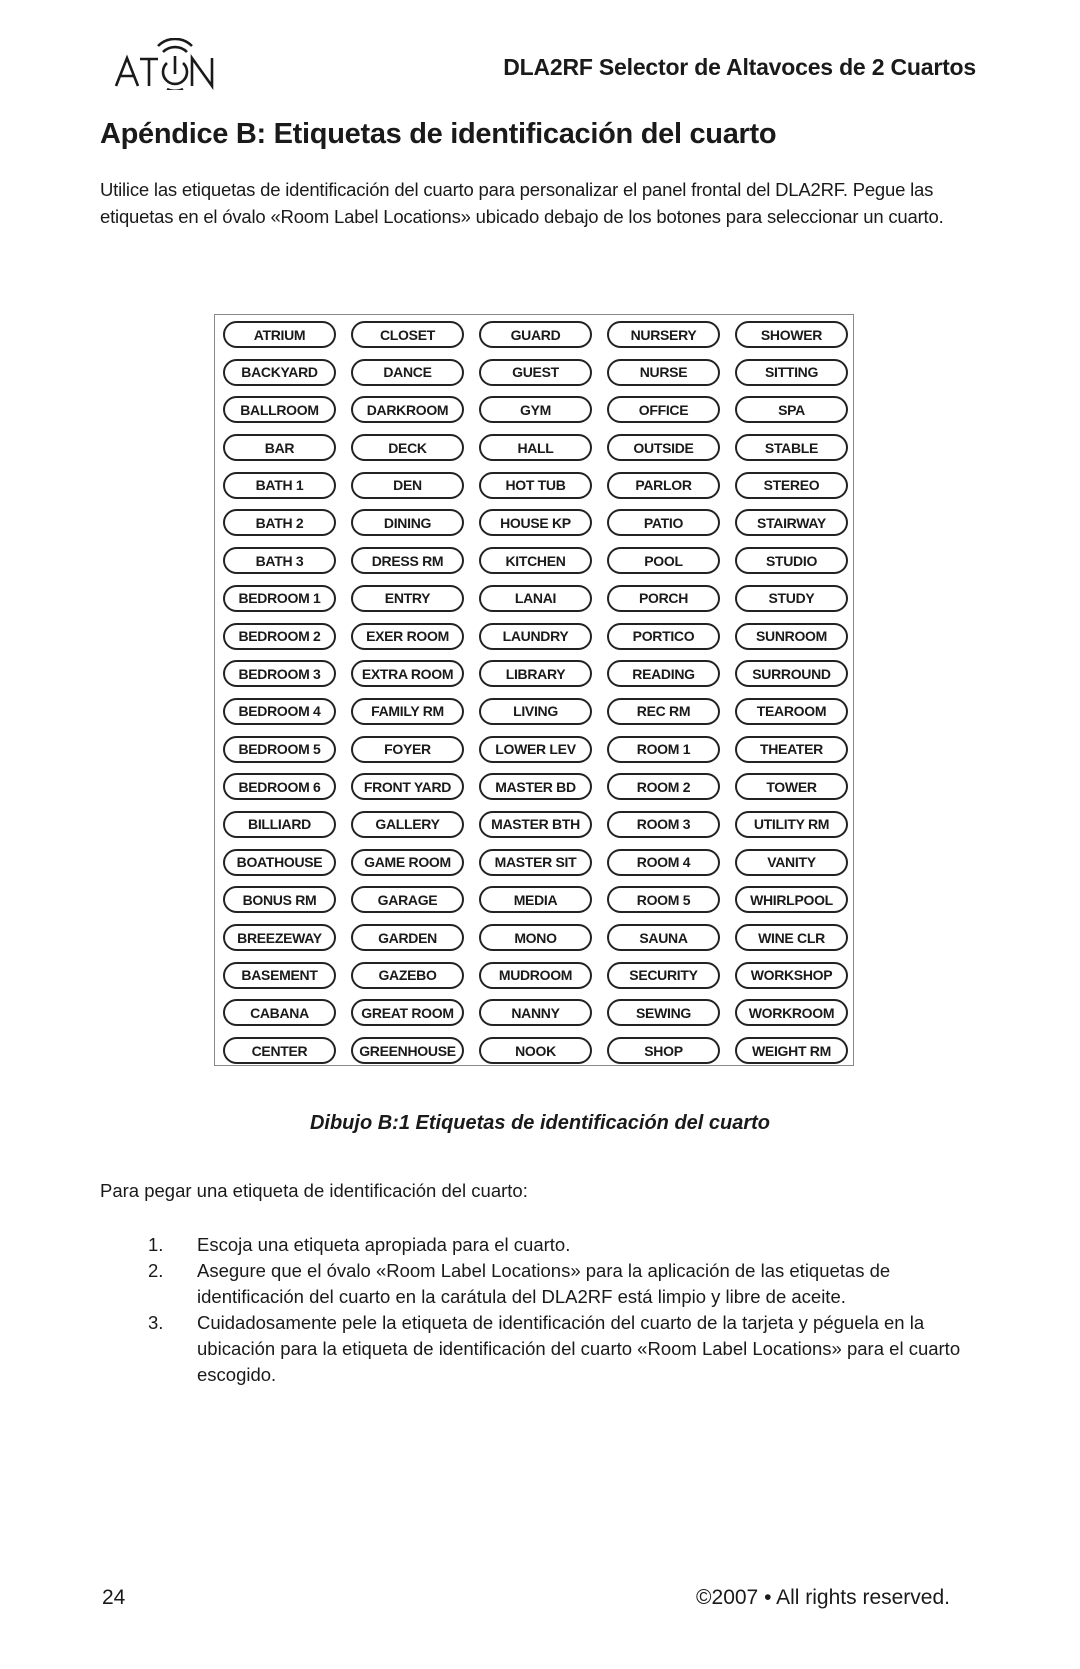 The height and width of the screenshot is (1669, 1080). What do you see at coordinates (407, 937) in the screenshot?
I see `room-label: GARDEN` at bounding box center [407, 937].